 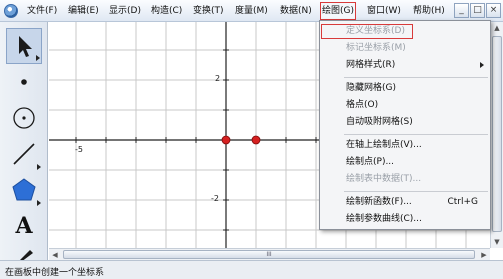 I want to click on window-buttons: _ □ ×, so click(x=477, y=10).